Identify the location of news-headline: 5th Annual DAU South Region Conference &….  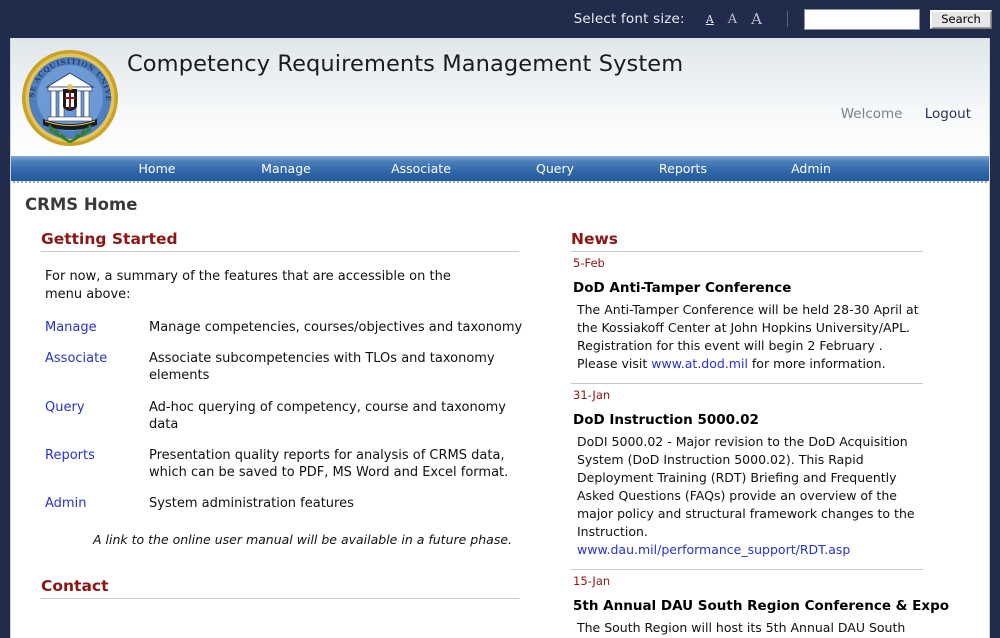
(761, 606).